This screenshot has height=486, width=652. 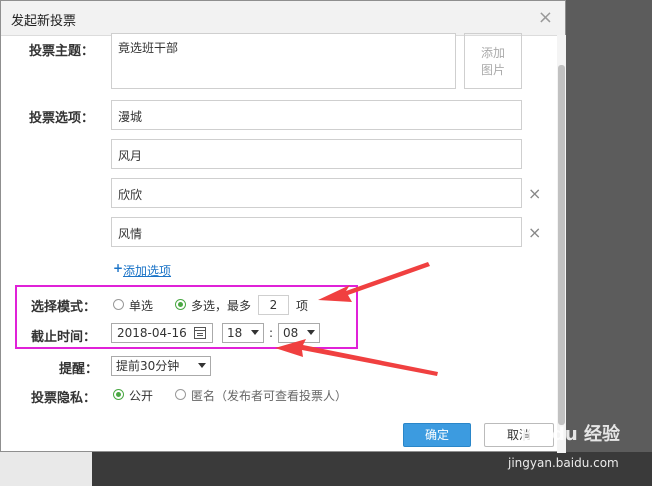 I want to click on privacy-label: 投票隐私：, so click(x=64, y=398).